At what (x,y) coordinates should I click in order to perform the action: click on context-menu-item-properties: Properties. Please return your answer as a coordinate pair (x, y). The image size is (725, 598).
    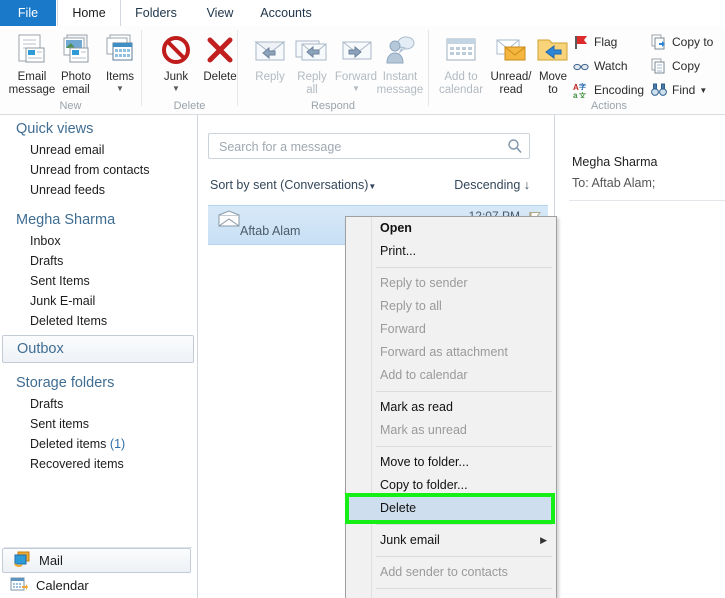
    Looking at the image, I should click on (451, 595).